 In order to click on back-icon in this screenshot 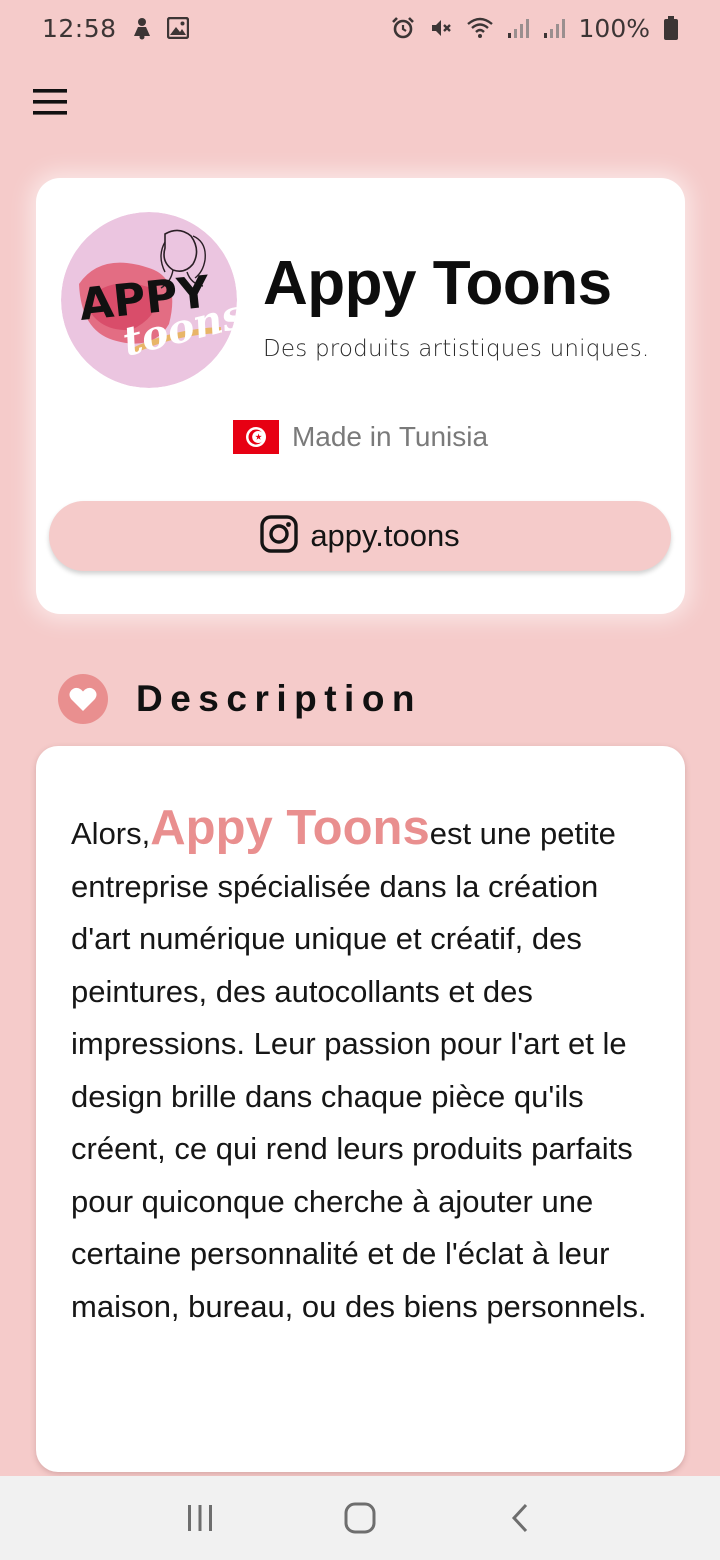, I will do `click(520, 1518)`.